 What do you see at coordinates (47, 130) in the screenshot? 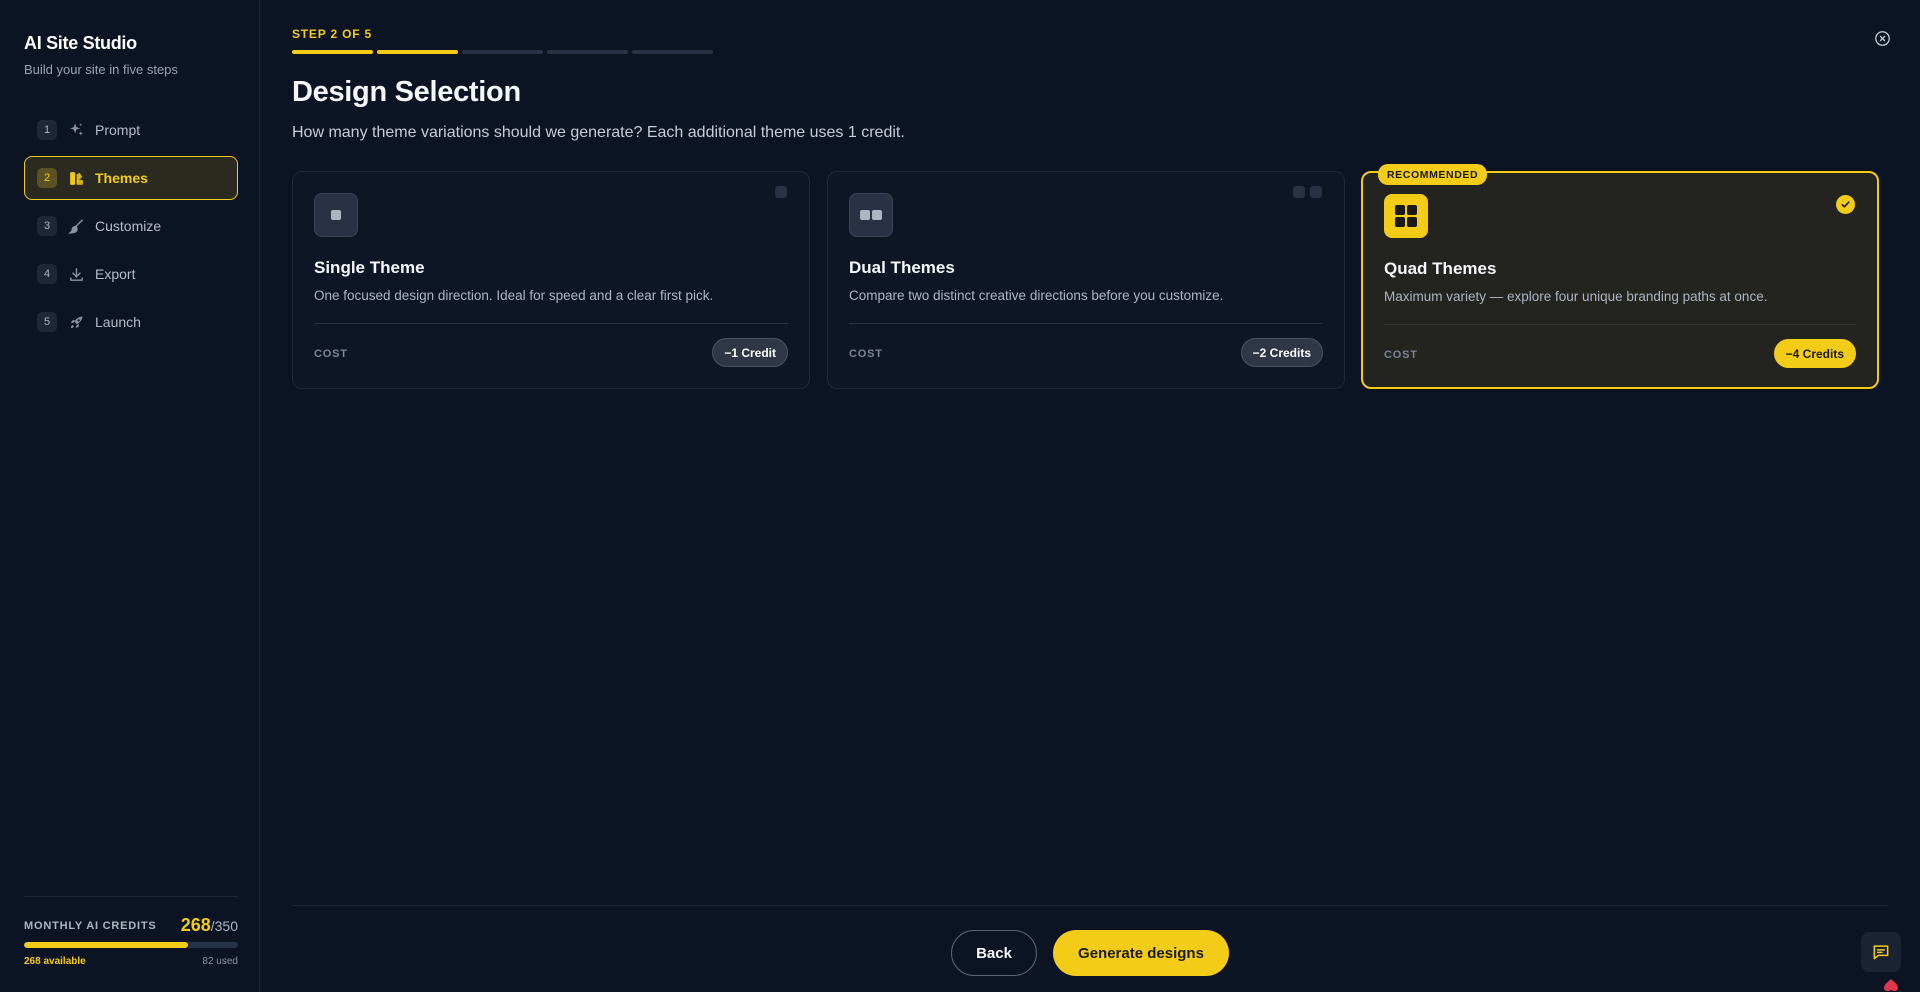
I see `step-number: 1` at bounding box center [47, 130].